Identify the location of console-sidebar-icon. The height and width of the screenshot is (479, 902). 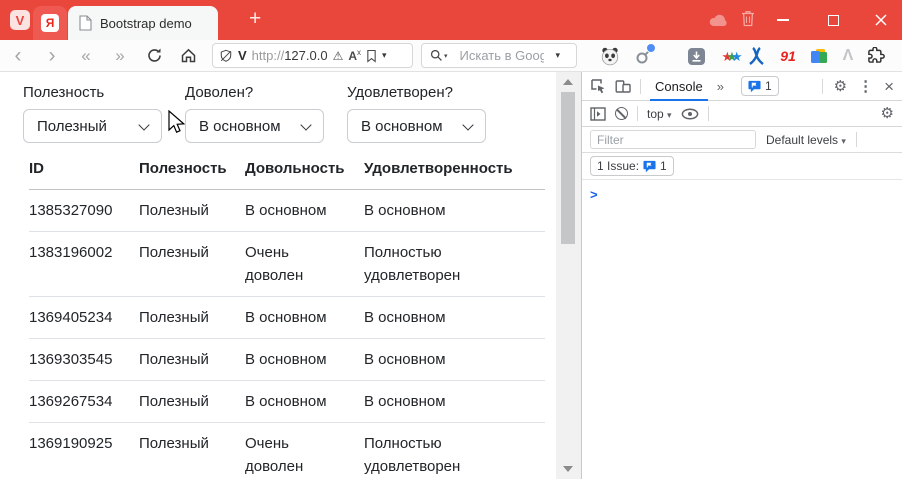
(598, 113).